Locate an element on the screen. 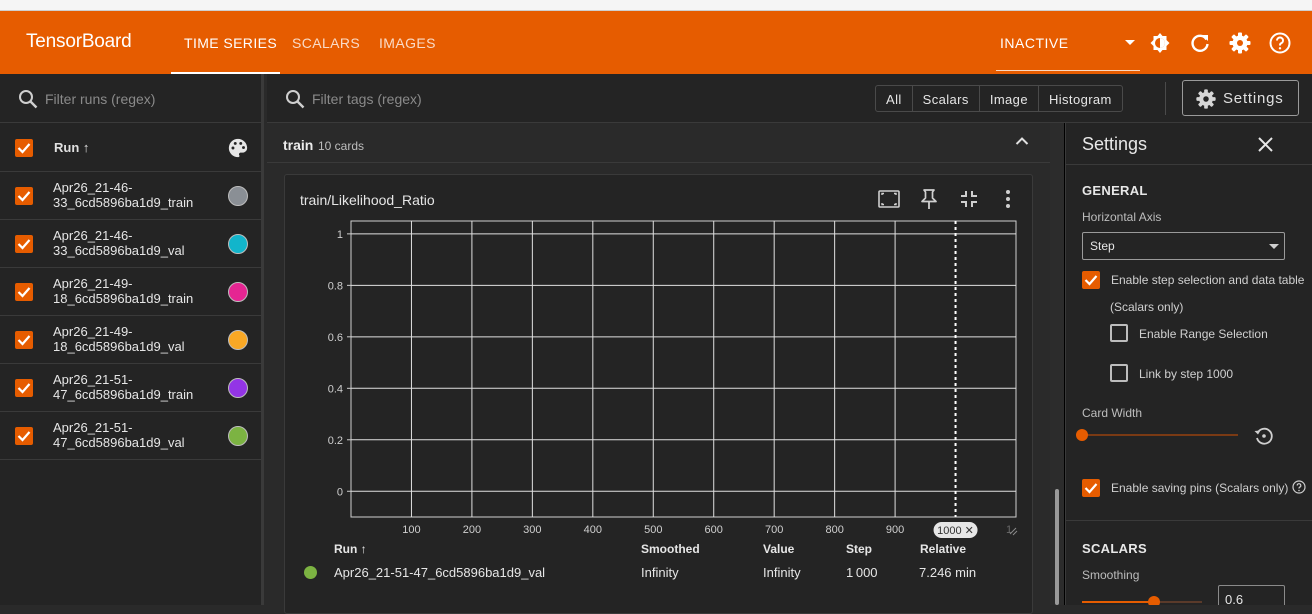  x-tick-label: 400 is located at coordinates (593, 530).